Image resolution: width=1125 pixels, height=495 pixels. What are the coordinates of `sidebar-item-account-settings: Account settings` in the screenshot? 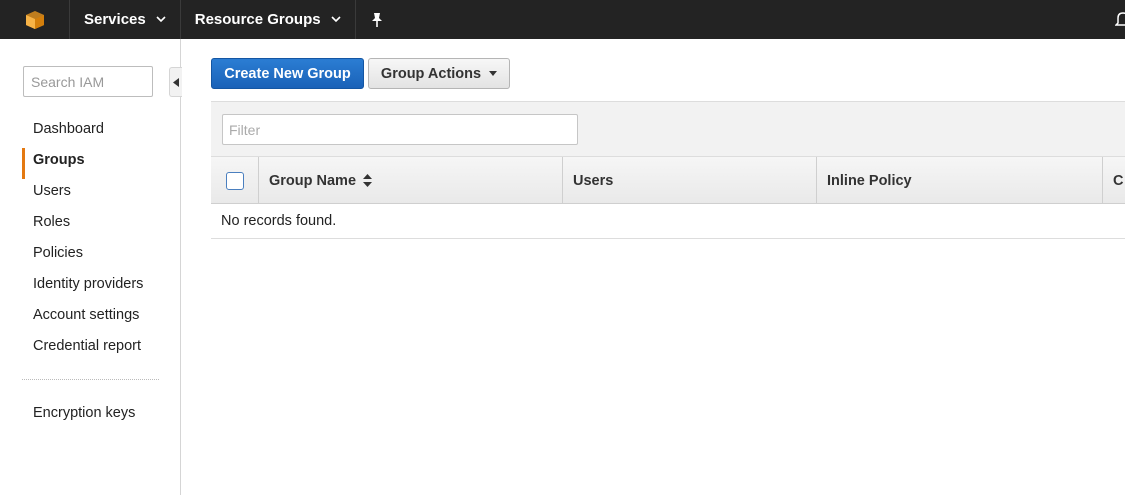 It's located at (97, 318).